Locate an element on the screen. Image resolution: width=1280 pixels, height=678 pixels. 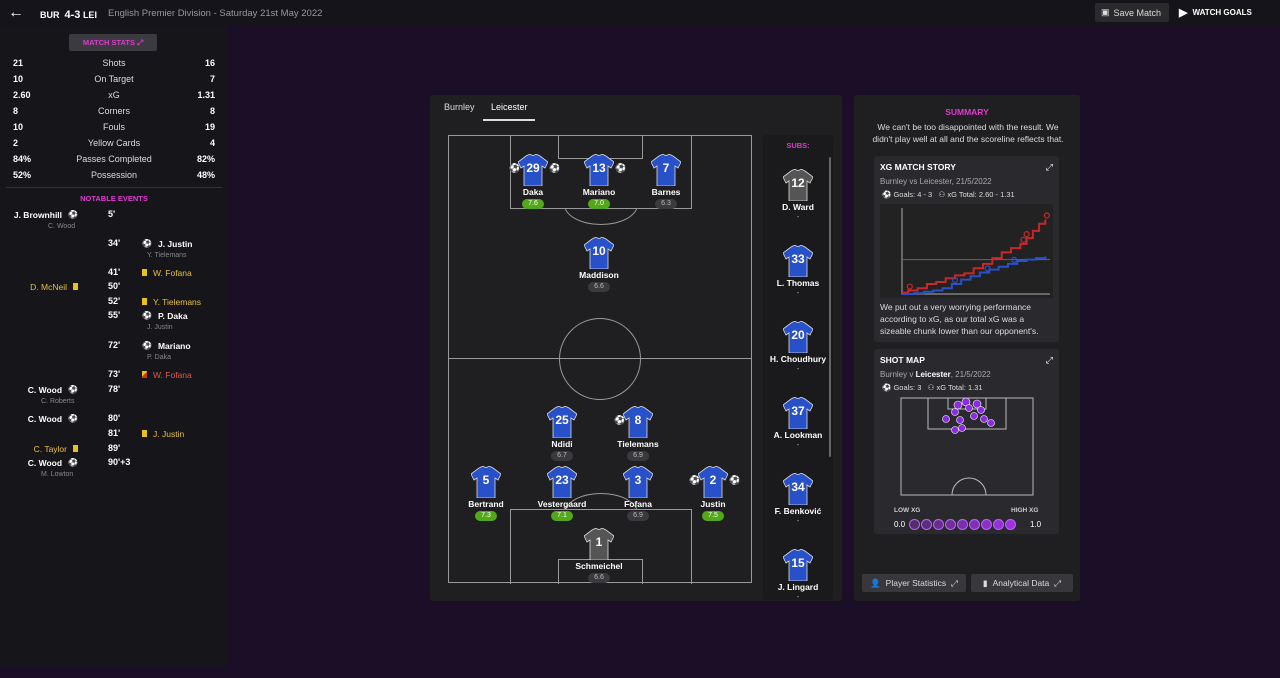
home-stat: 8 is located at coordinates (16, 111).